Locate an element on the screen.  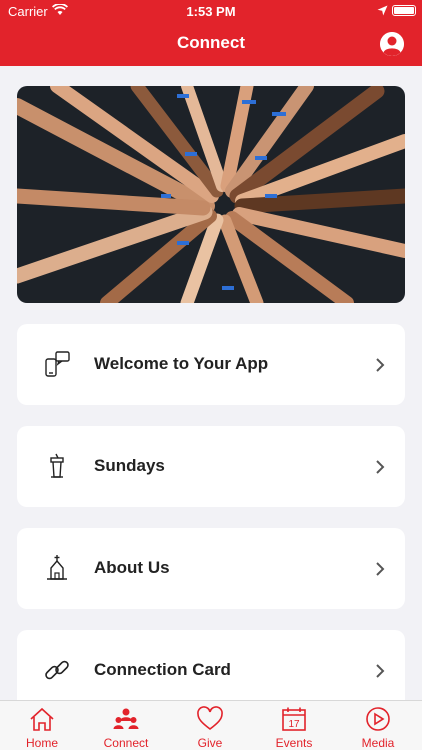
tab-label: Events is located at coordinates (294, 743).